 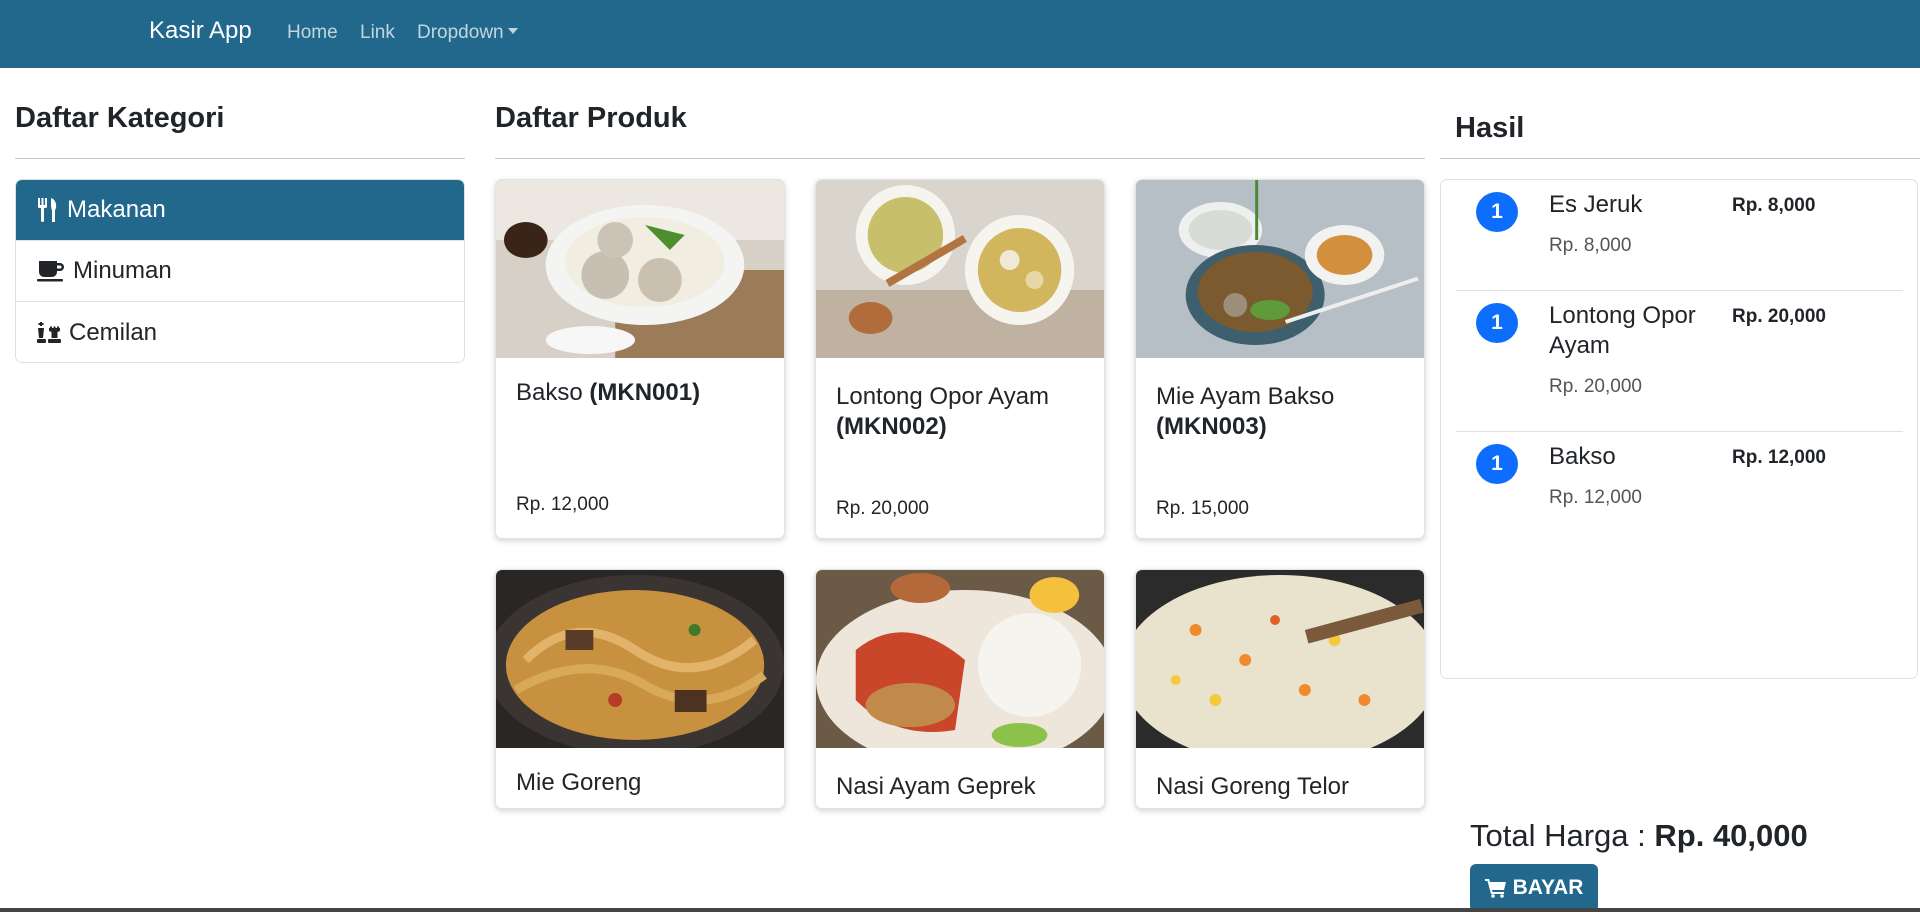 What do you see at coordinates (49, 332) in the screenshot?
I see `chess-icon` at bounding box center [49, 332].